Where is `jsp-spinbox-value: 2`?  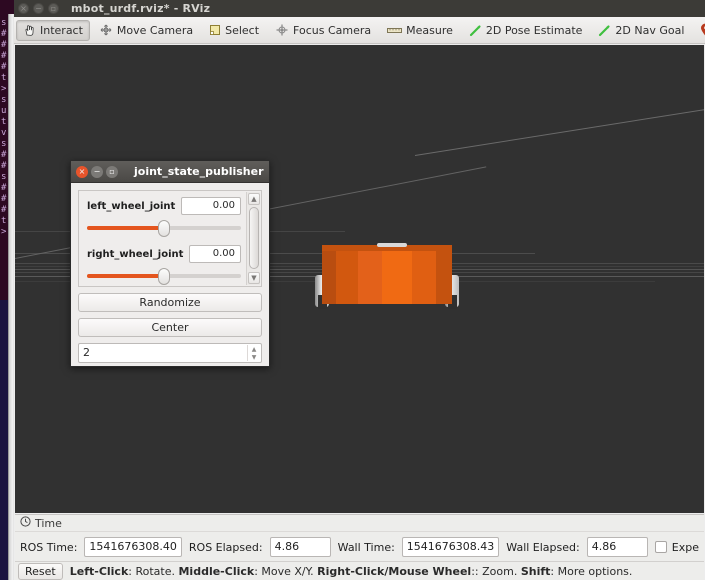
jsp-spinbox-value: 2 is located at coordinates (170, 353).